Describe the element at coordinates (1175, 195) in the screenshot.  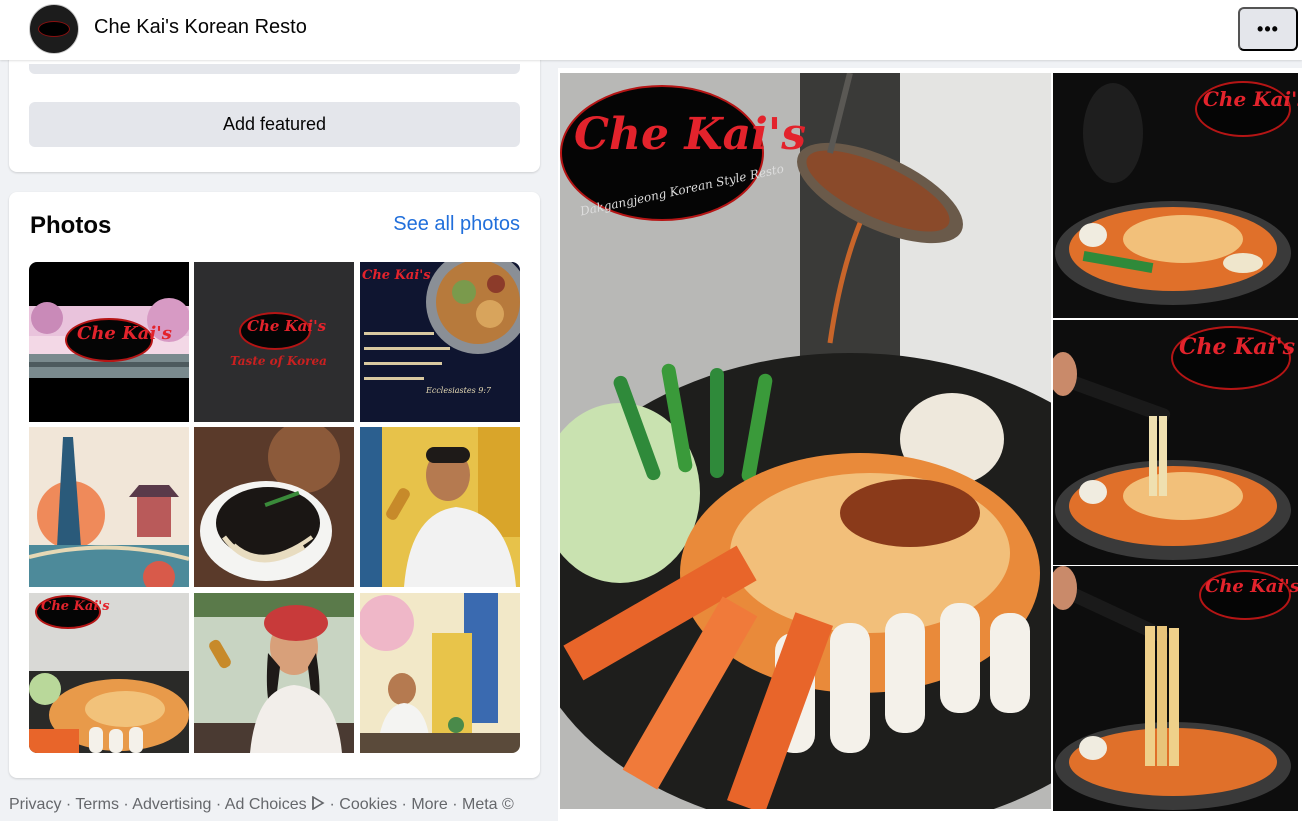
I see `side-photo-1: Che Kai's` at that location.